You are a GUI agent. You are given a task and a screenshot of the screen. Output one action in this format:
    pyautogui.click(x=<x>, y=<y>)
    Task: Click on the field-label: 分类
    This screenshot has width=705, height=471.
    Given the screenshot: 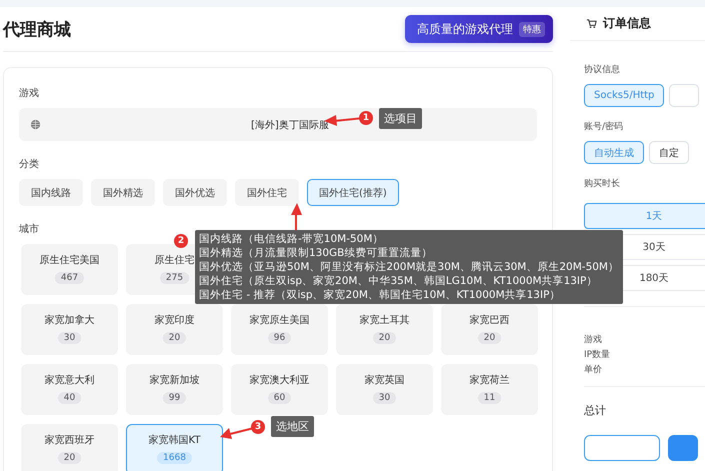 What is the action you would take?
    pyautogui.click(x=29, y=164)
    